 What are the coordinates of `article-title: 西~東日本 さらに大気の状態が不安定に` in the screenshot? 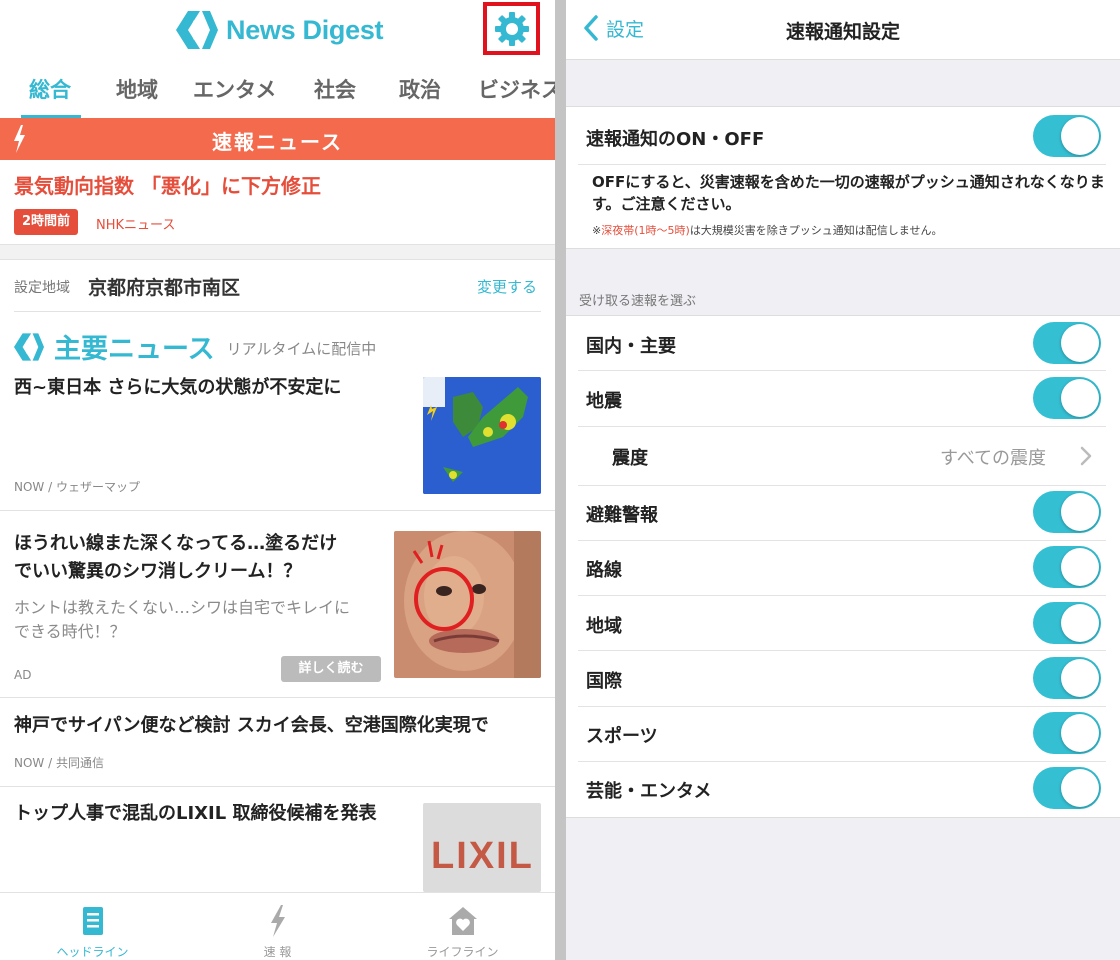 It's located at (177, 388).